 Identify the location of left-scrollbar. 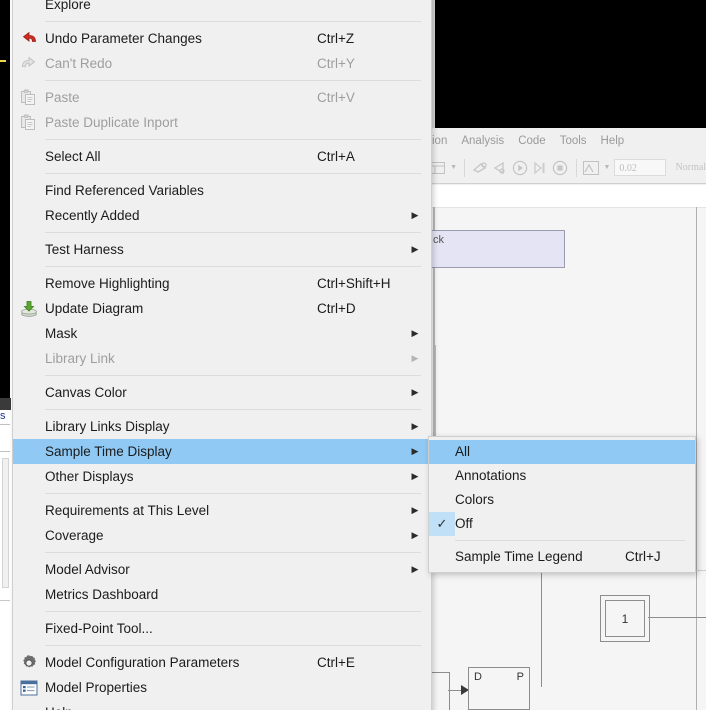
(5, 523).